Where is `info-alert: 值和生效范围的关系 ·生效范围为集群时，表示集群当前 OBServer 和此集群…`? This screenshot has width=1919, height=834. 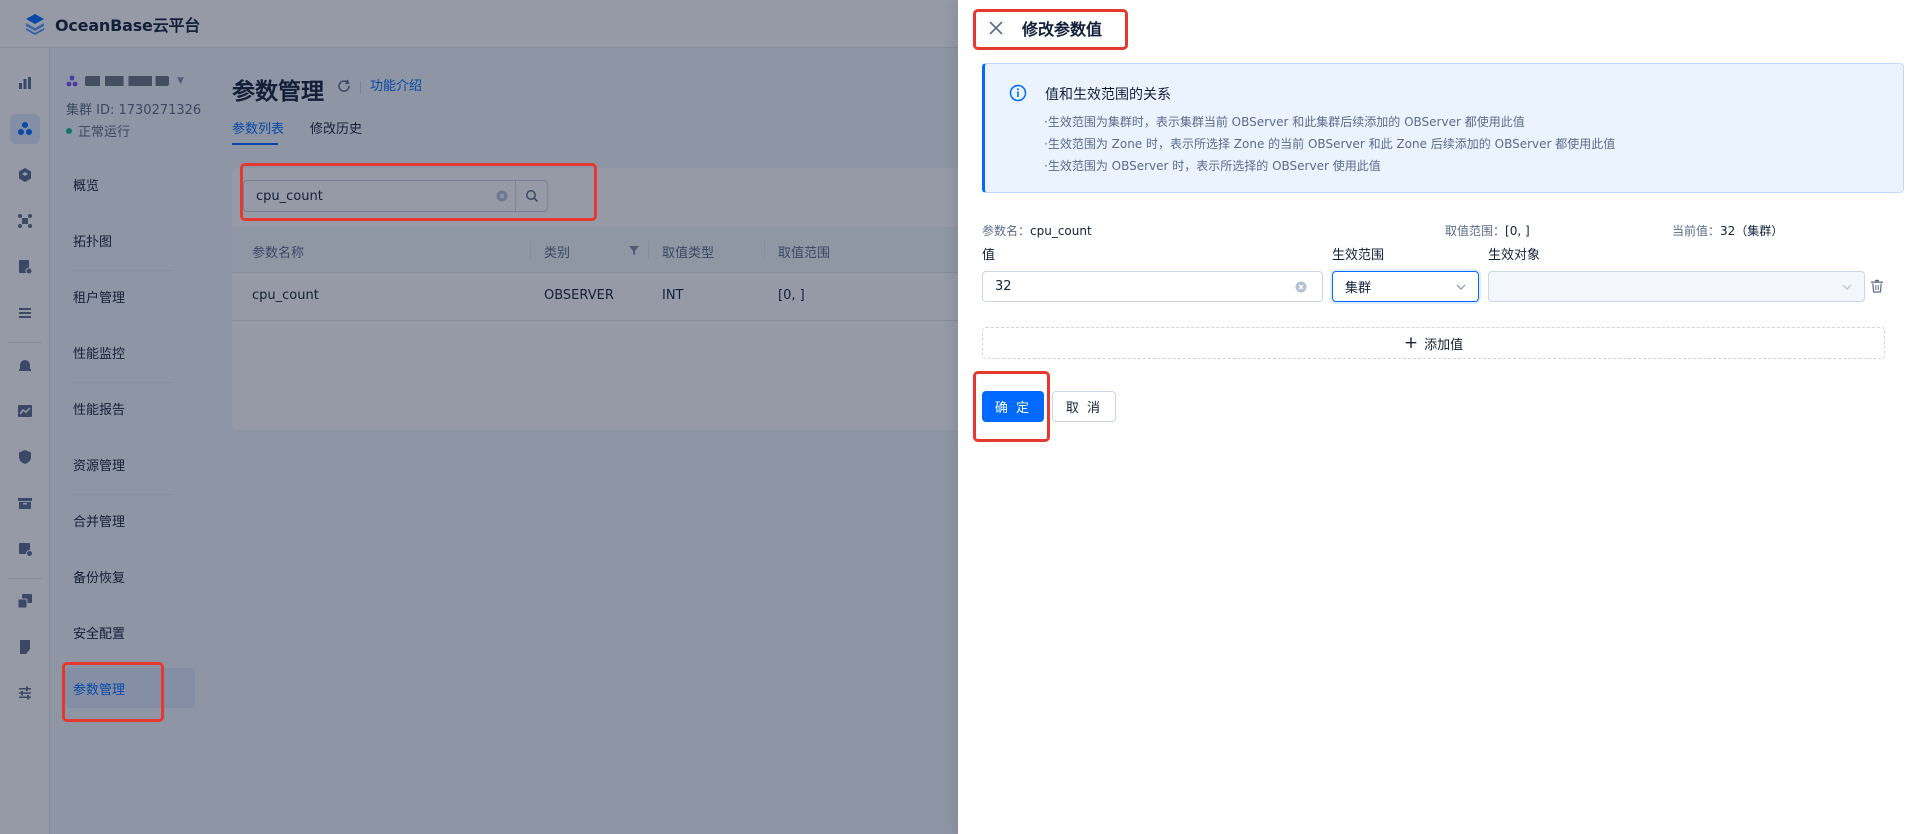
info-alert: 值和生效范围的关系 ·生效范围为集群时，表示集群当前 OBServer 和此集群… is located at coordinates (1443, 128).